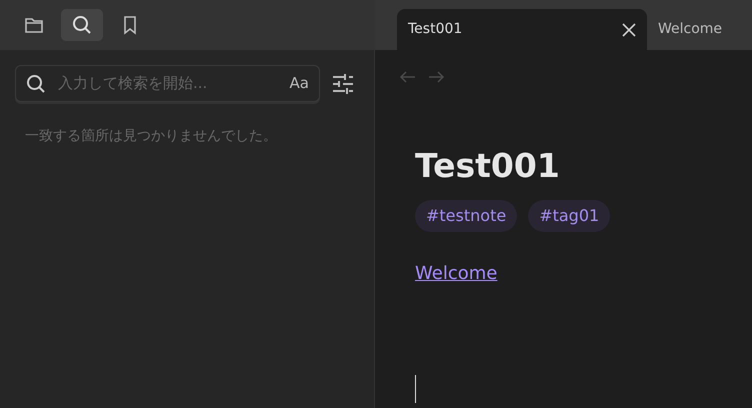  I want to click on sidebar-tab, so click(82, 25).